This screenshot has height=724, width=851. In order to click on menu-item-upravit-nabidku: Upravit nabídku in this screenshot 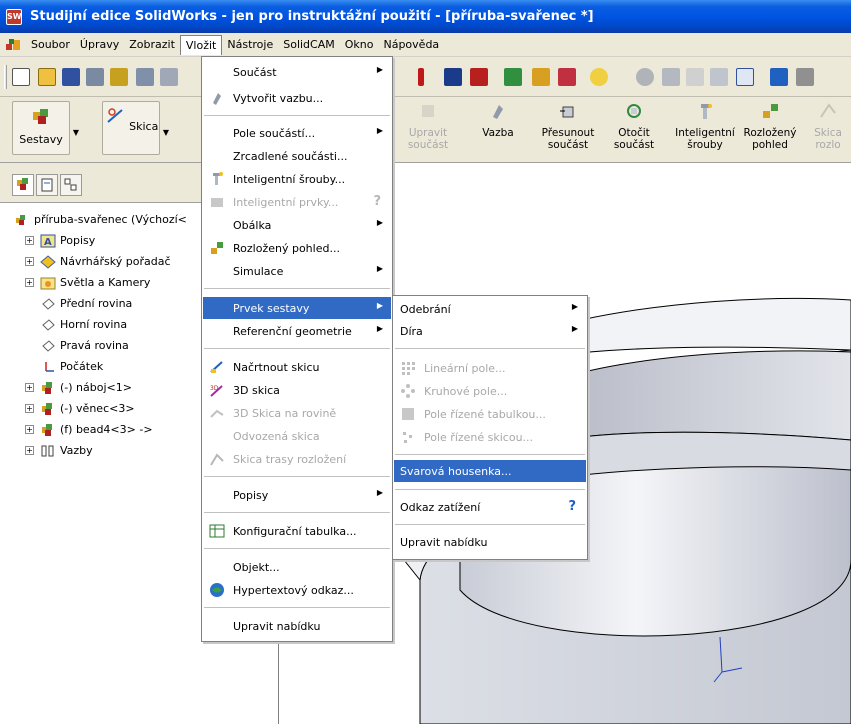, I will do `click(297, 626)`.